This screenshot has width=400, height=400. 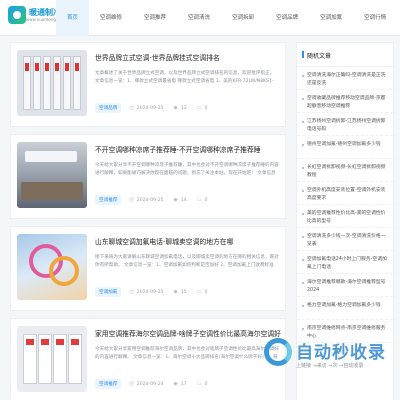 What do you see at coordinates (345, 239) in the screenshot?
I see `sidebar-article-link: 空调清洗多少钱一次-空调清洗价格一览表` at bounding box center [345, 239].